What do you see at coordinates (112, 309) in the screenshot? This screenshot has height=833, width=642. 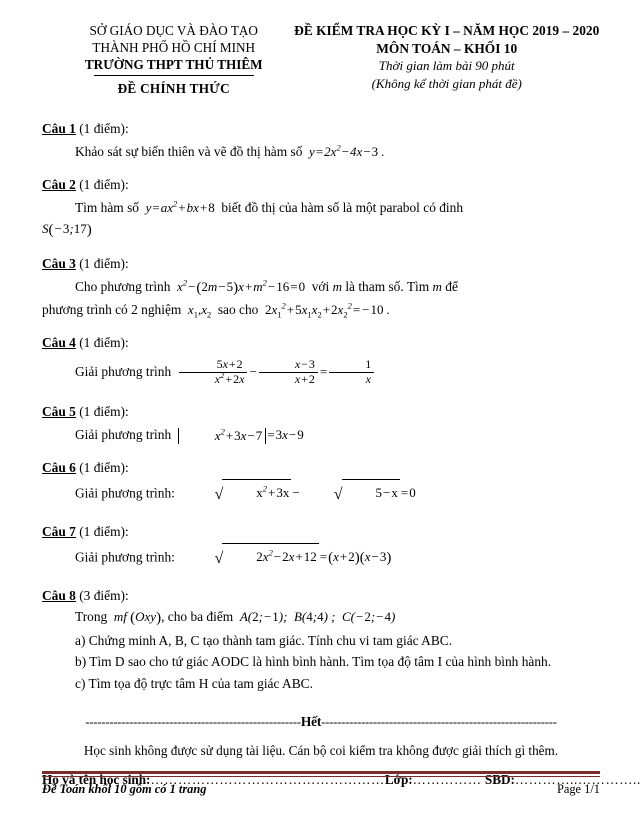 I see `question-3-prompt-e: phương trình có 2 nghiệm` at bounding box center [112, 309].